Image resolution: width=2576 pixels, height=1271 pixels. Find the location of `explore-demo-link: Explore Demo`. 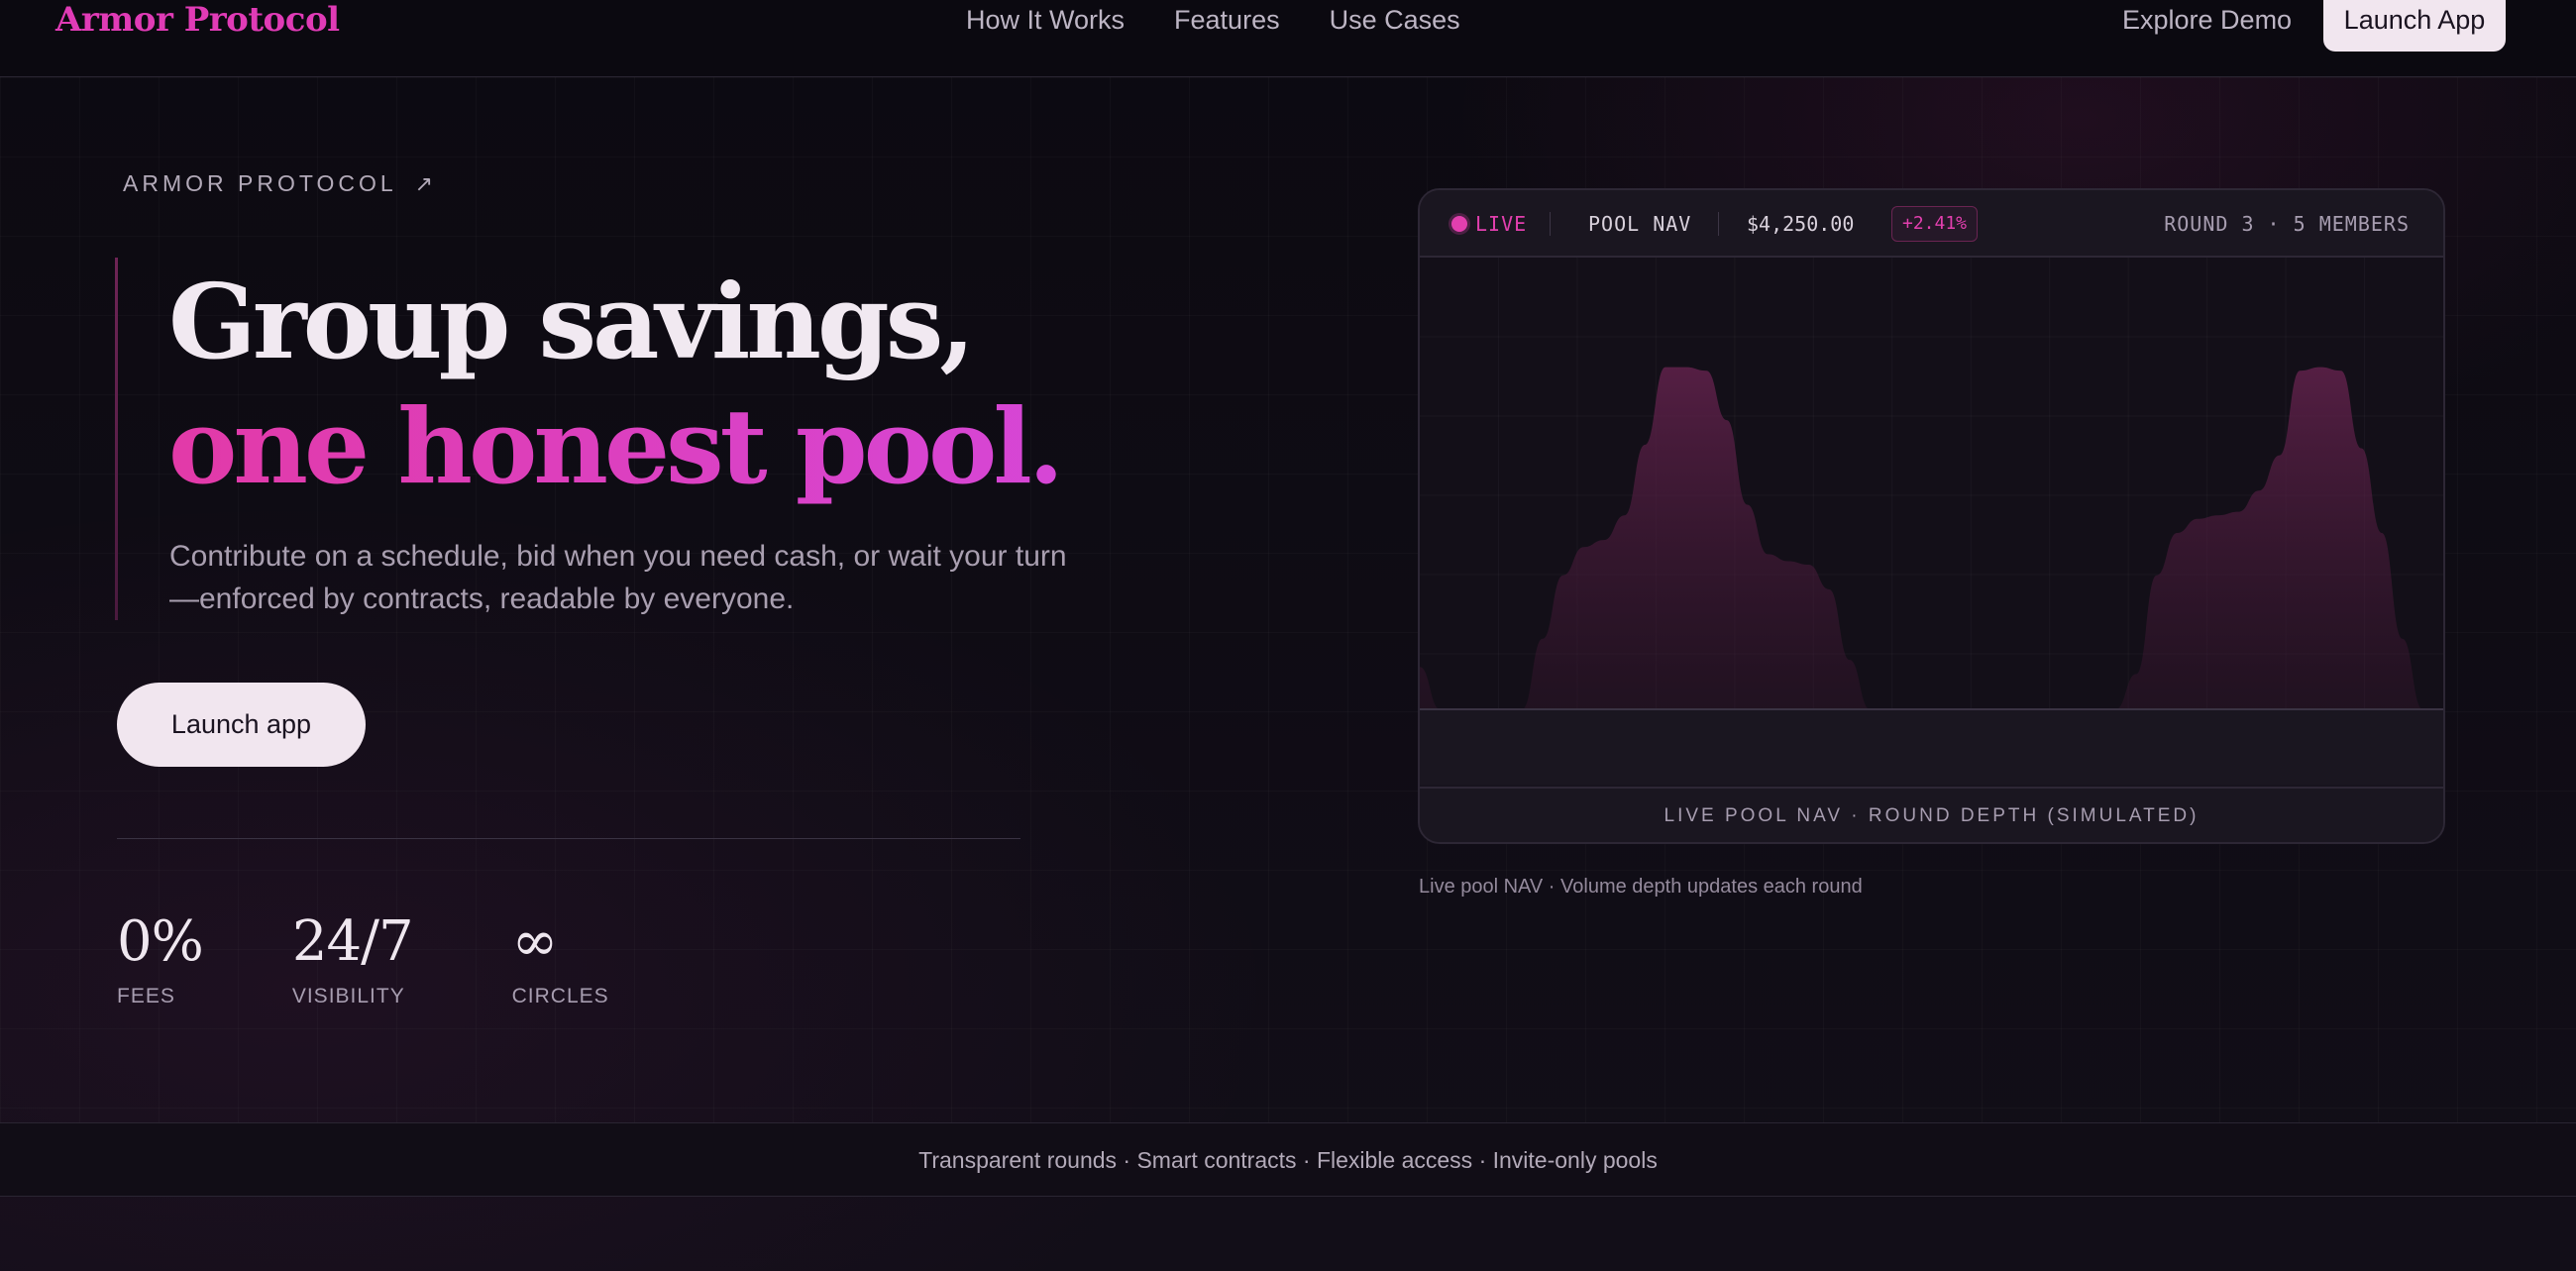

explore-demo-link: Explore Demo is located at coordinates (2207, 20).